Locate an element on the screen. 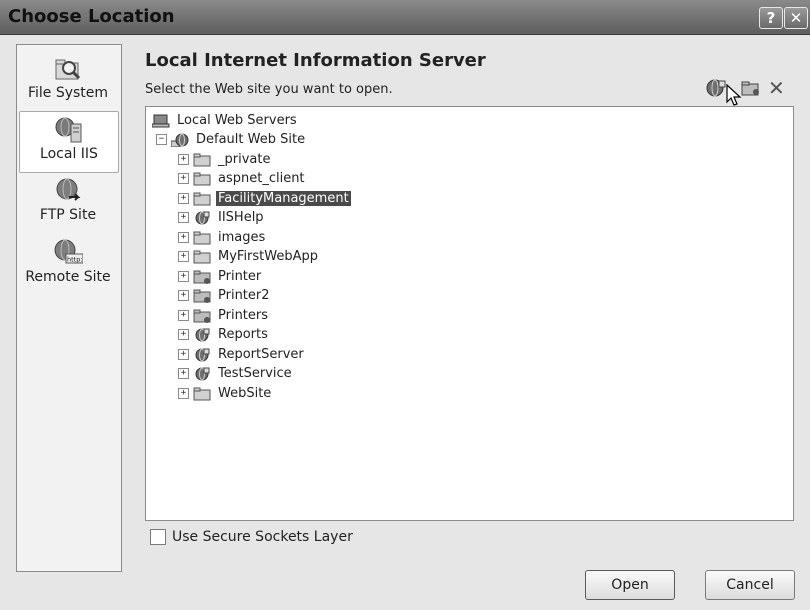 The image size is (810, 610). iis-server-icon is located at coordinates (68, 130).